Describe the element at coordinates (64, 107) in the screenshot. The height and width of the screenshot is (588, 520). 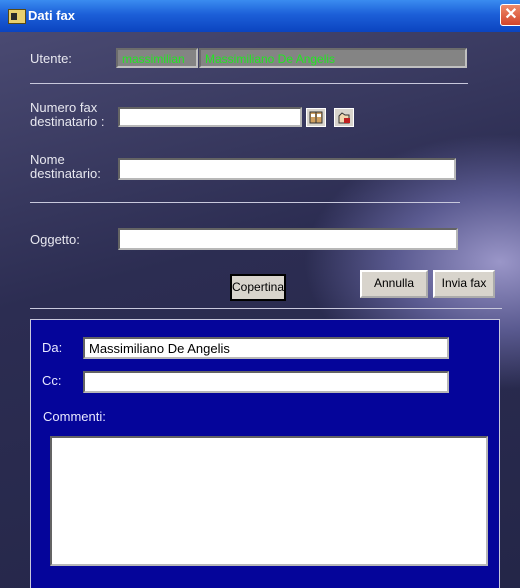
I see `numero-fax-label-line1: Numero fax` at that location.